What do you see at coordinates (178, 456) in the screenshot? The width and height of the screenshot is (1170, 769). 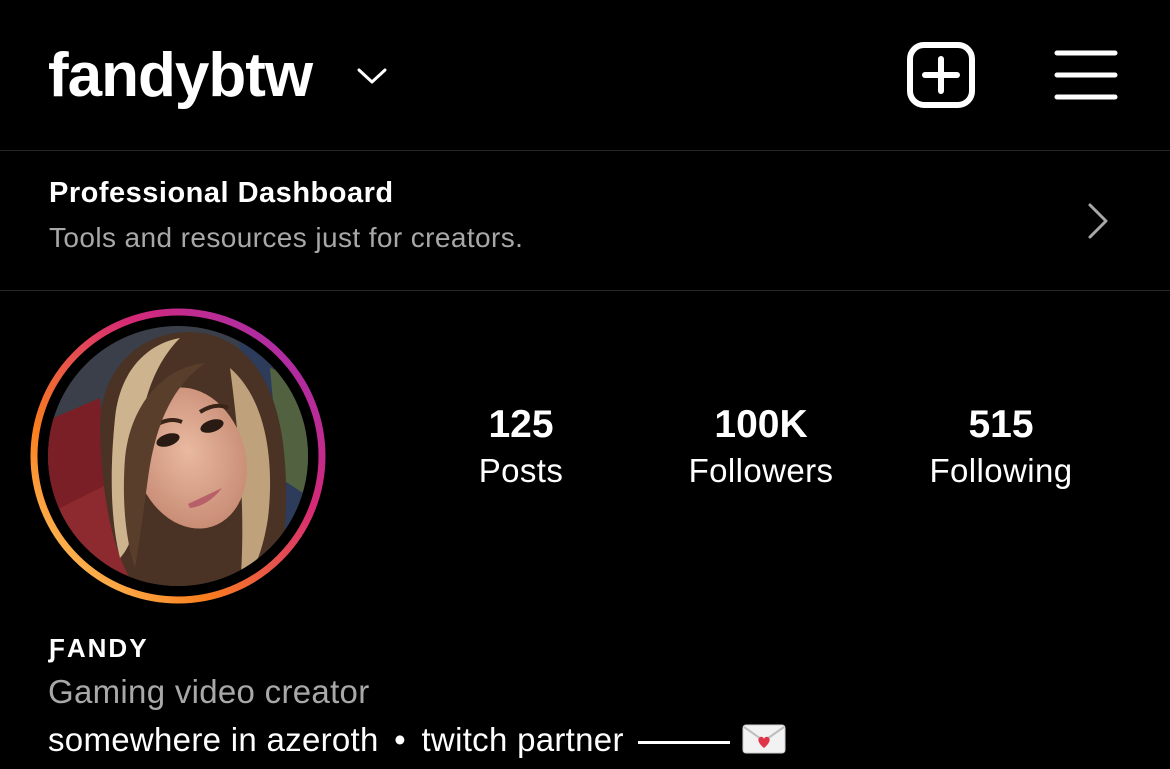 I see `profile-avatar` at bounding box center [178, 456].